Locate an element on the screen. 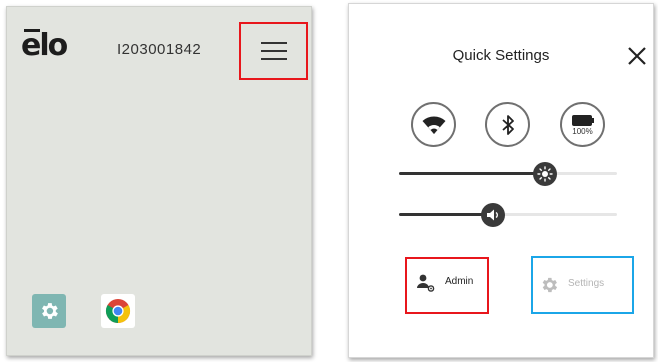  wifi-toggle is located at coordinates (433, 124).